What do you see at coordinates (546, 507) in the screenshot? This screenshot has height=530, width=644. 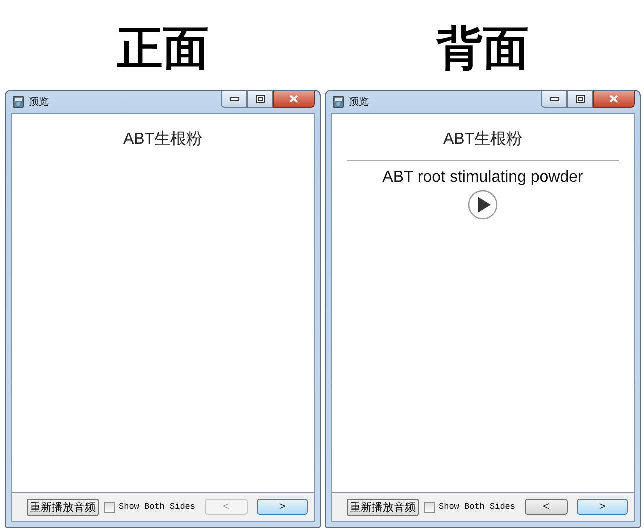 I see `previous-button: <` at bounding box center [546, 507].